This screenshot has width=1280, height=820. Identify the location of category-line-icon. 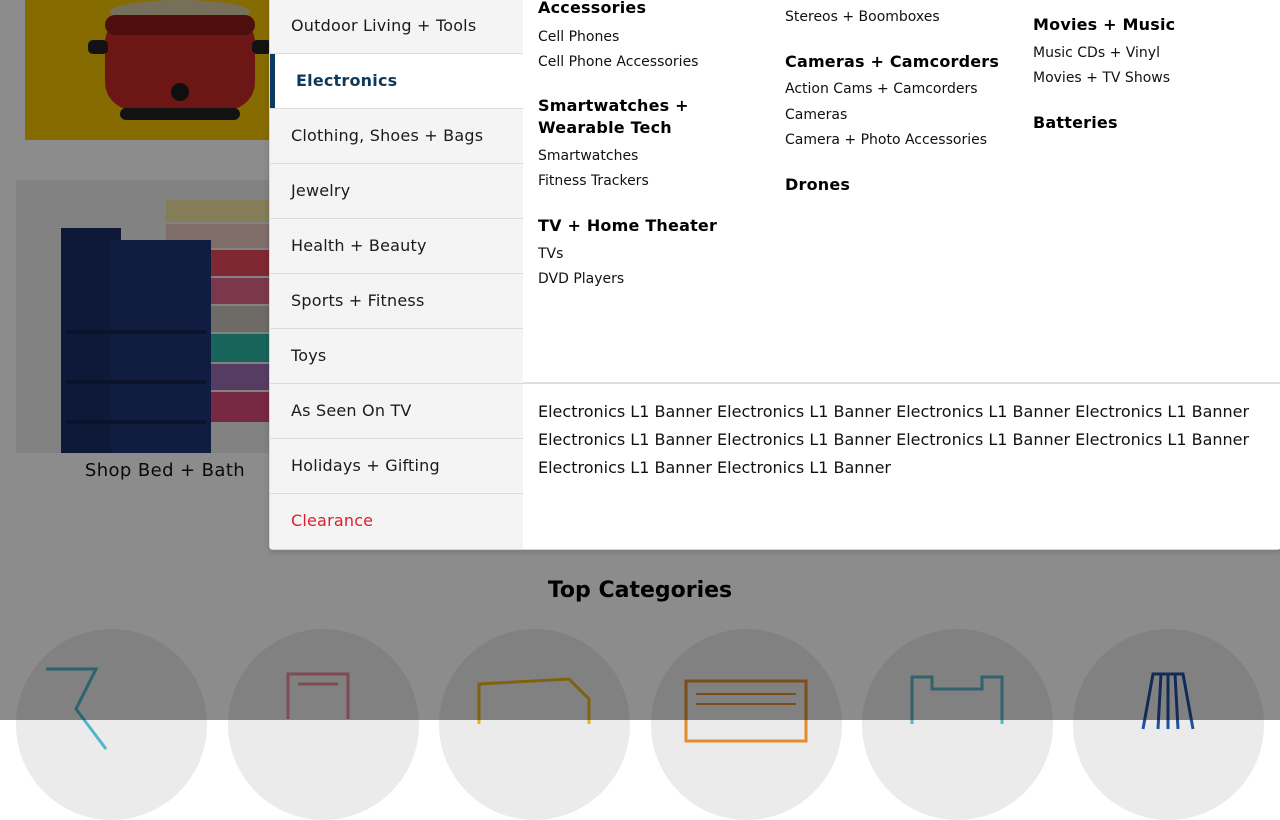
(77, 708).